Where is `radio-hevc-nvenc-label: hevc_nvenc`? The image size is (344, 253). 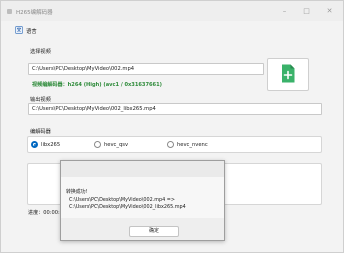 radio-hevc-nvenc-label: hevc_nvenc is located at coordinates (192, 145).